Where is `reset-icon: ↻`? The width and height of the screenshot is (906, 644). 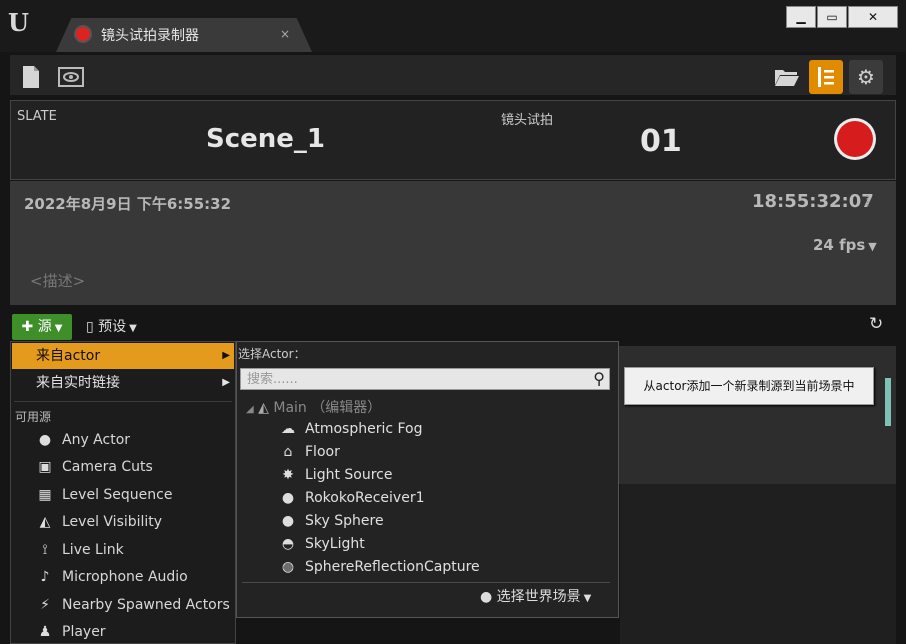
reset-icon: ↻ is located at coordinates (876, 324).